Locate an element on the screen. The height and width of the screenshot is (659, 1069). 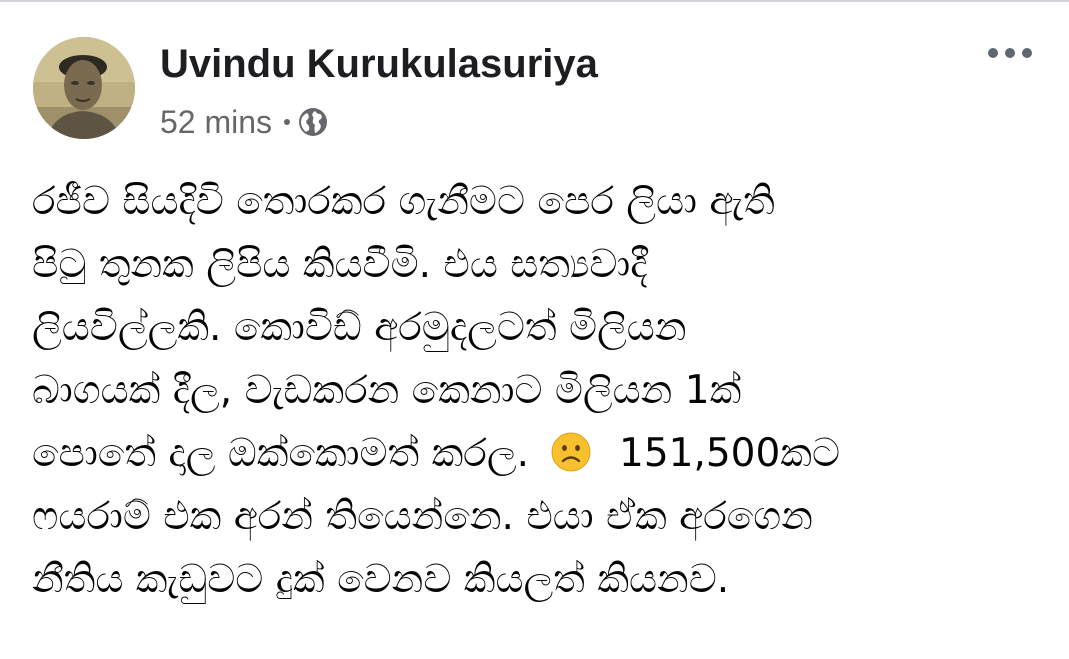
post-line: පොතේ දාල ඔක්කොමත් කරල. 151,500කට is located at coordinates (544, 453).